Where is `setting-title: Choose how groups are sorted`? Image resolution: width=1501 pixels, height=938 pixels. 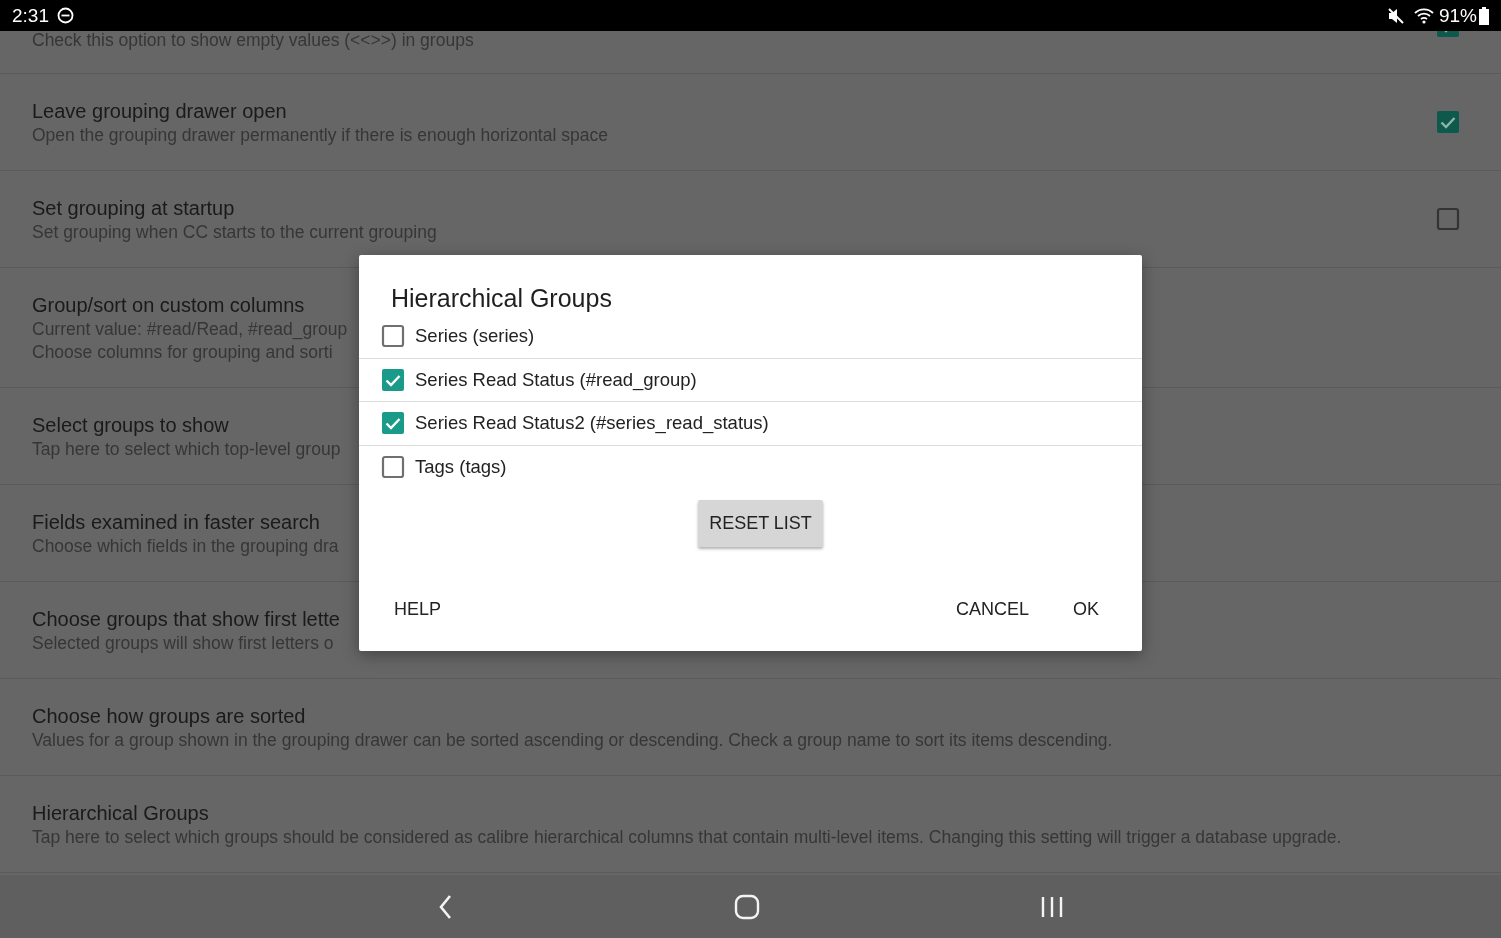 setting-title: Choose how groups are sorted is located at coordinates (169, 716).